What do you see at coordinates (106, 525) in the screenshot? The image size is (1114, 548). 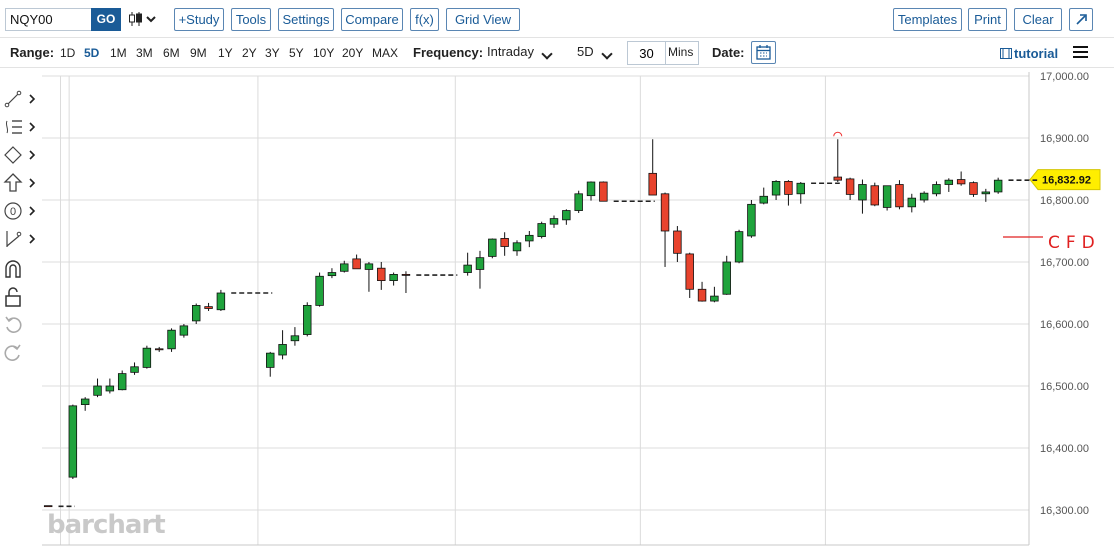 I see `barchart-watermark: barchart` at bounding box center [106, 525].